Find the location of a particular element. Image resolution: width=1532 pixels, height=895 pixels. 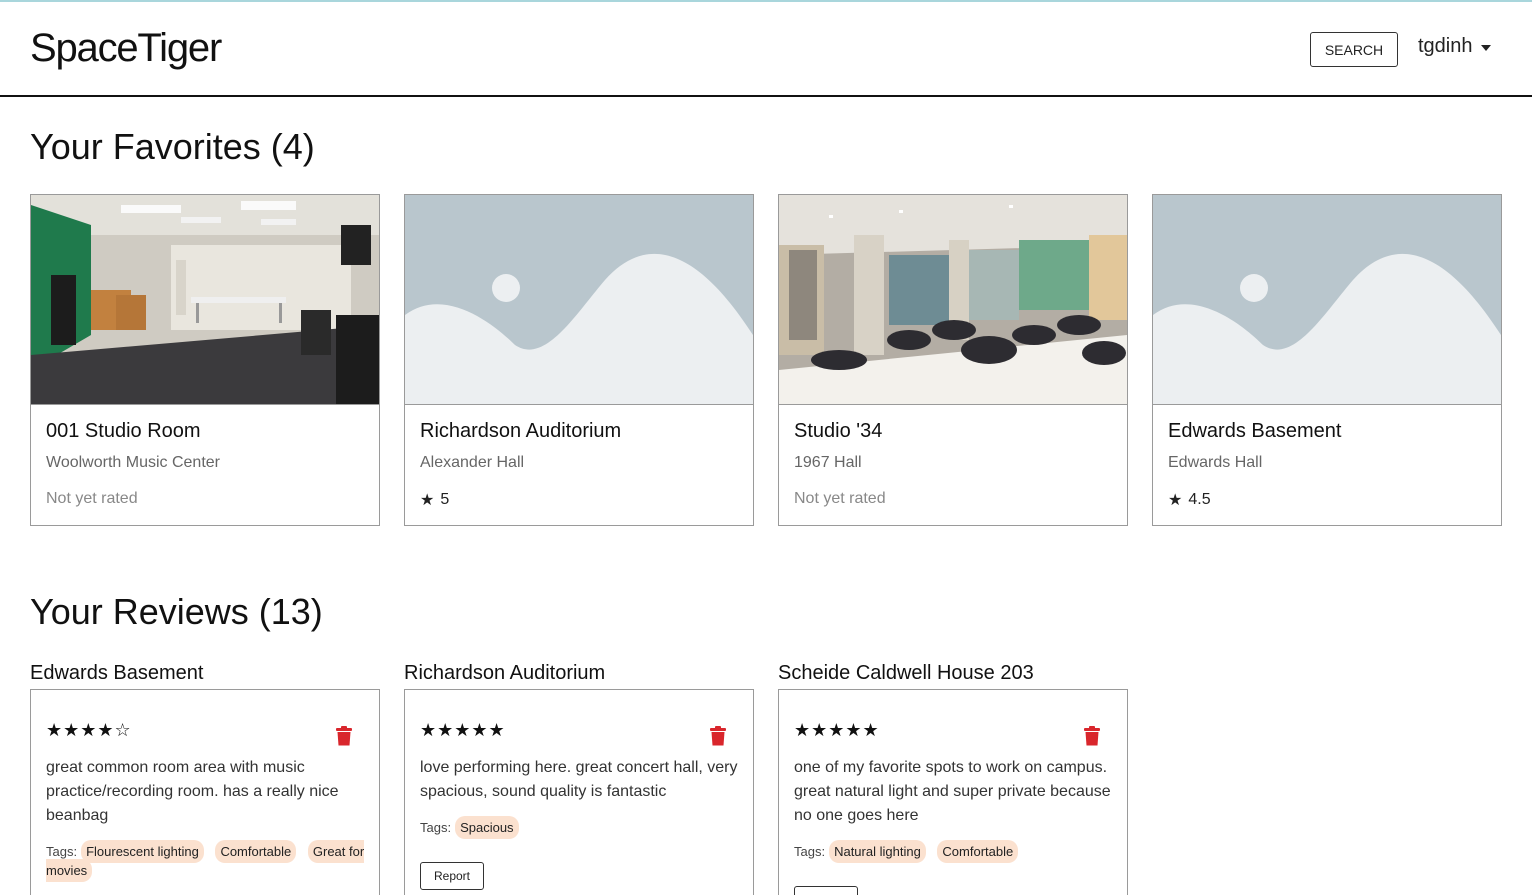

review-space-title: Edwards Basement is located at coordinates (116, 673).